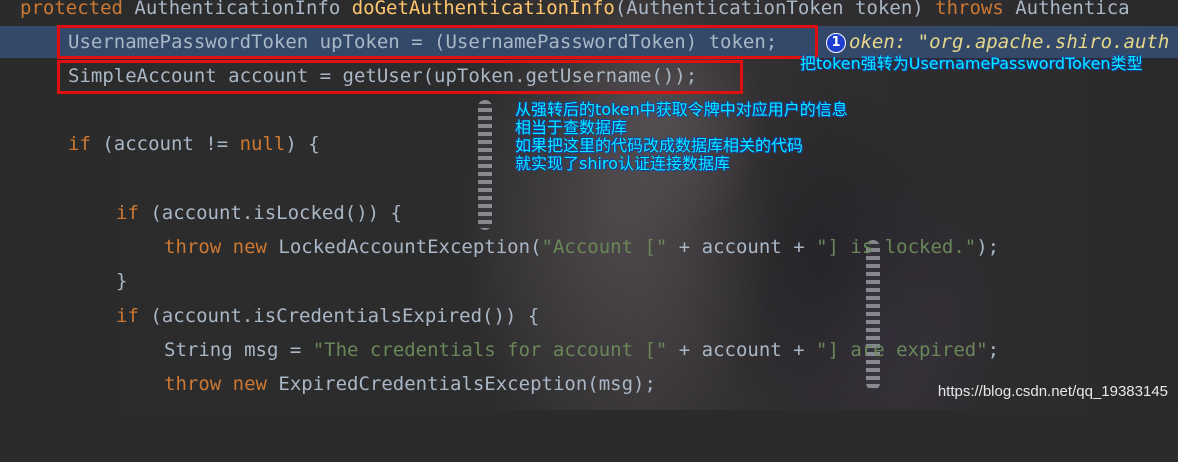  I want to click on string-literal: "Account [", so click(604, 247).